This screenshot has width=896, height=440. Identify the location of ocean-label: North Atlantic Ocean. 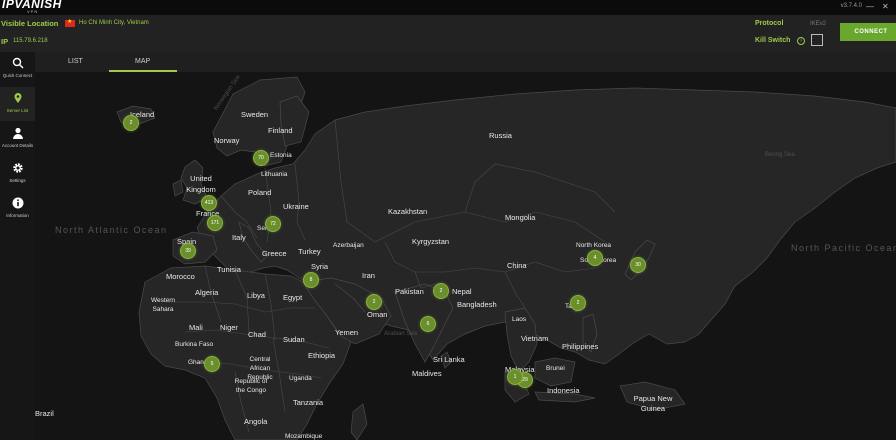
(111, 230).